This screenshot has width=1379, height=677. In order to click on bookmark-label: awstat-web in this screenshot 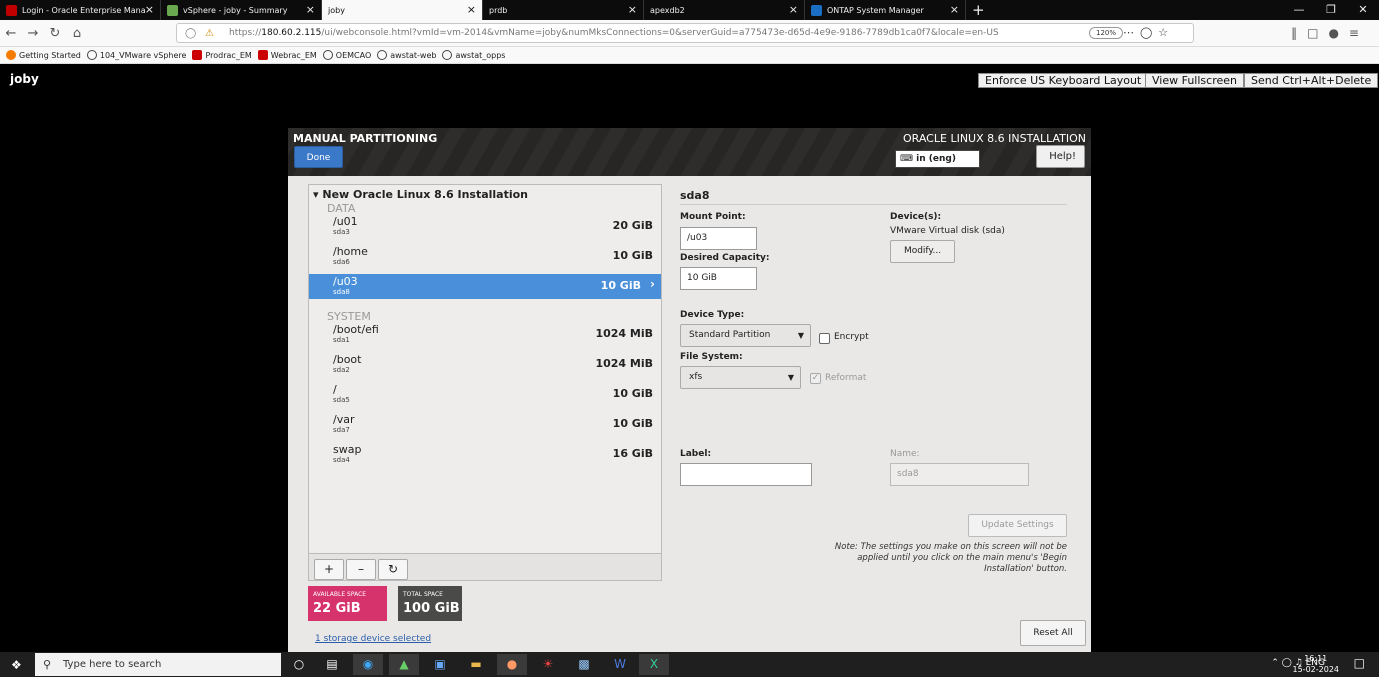, I will do `click(413, 55)`.